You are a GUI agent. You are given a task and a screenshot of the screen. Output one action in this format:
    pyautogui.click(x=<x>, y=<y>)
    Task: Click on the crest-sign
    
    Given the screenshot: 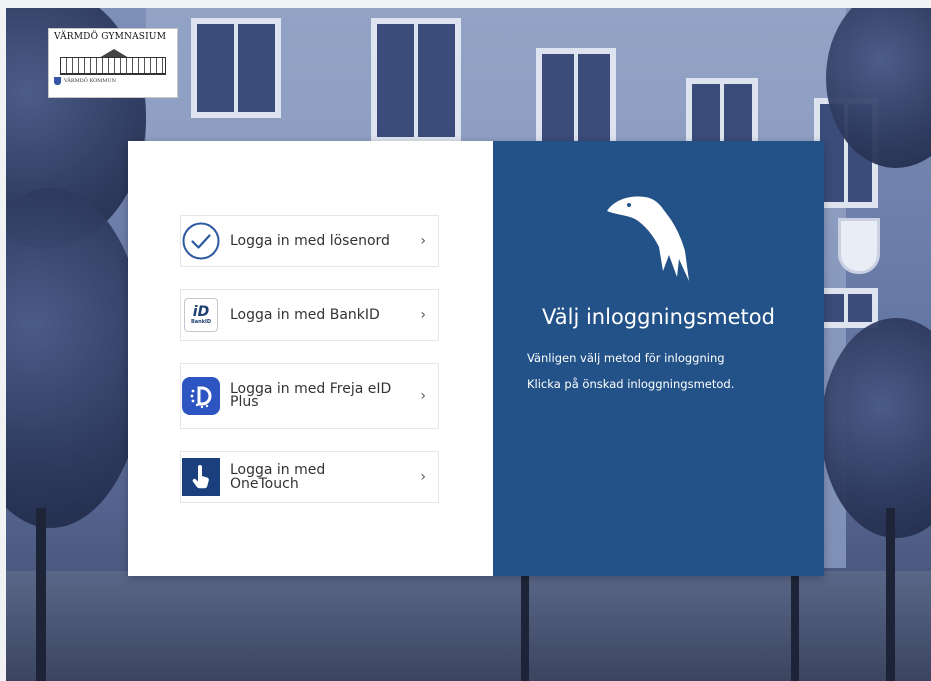 What is the action you would take?
    pyautogui.click(x=859, y=246)
    